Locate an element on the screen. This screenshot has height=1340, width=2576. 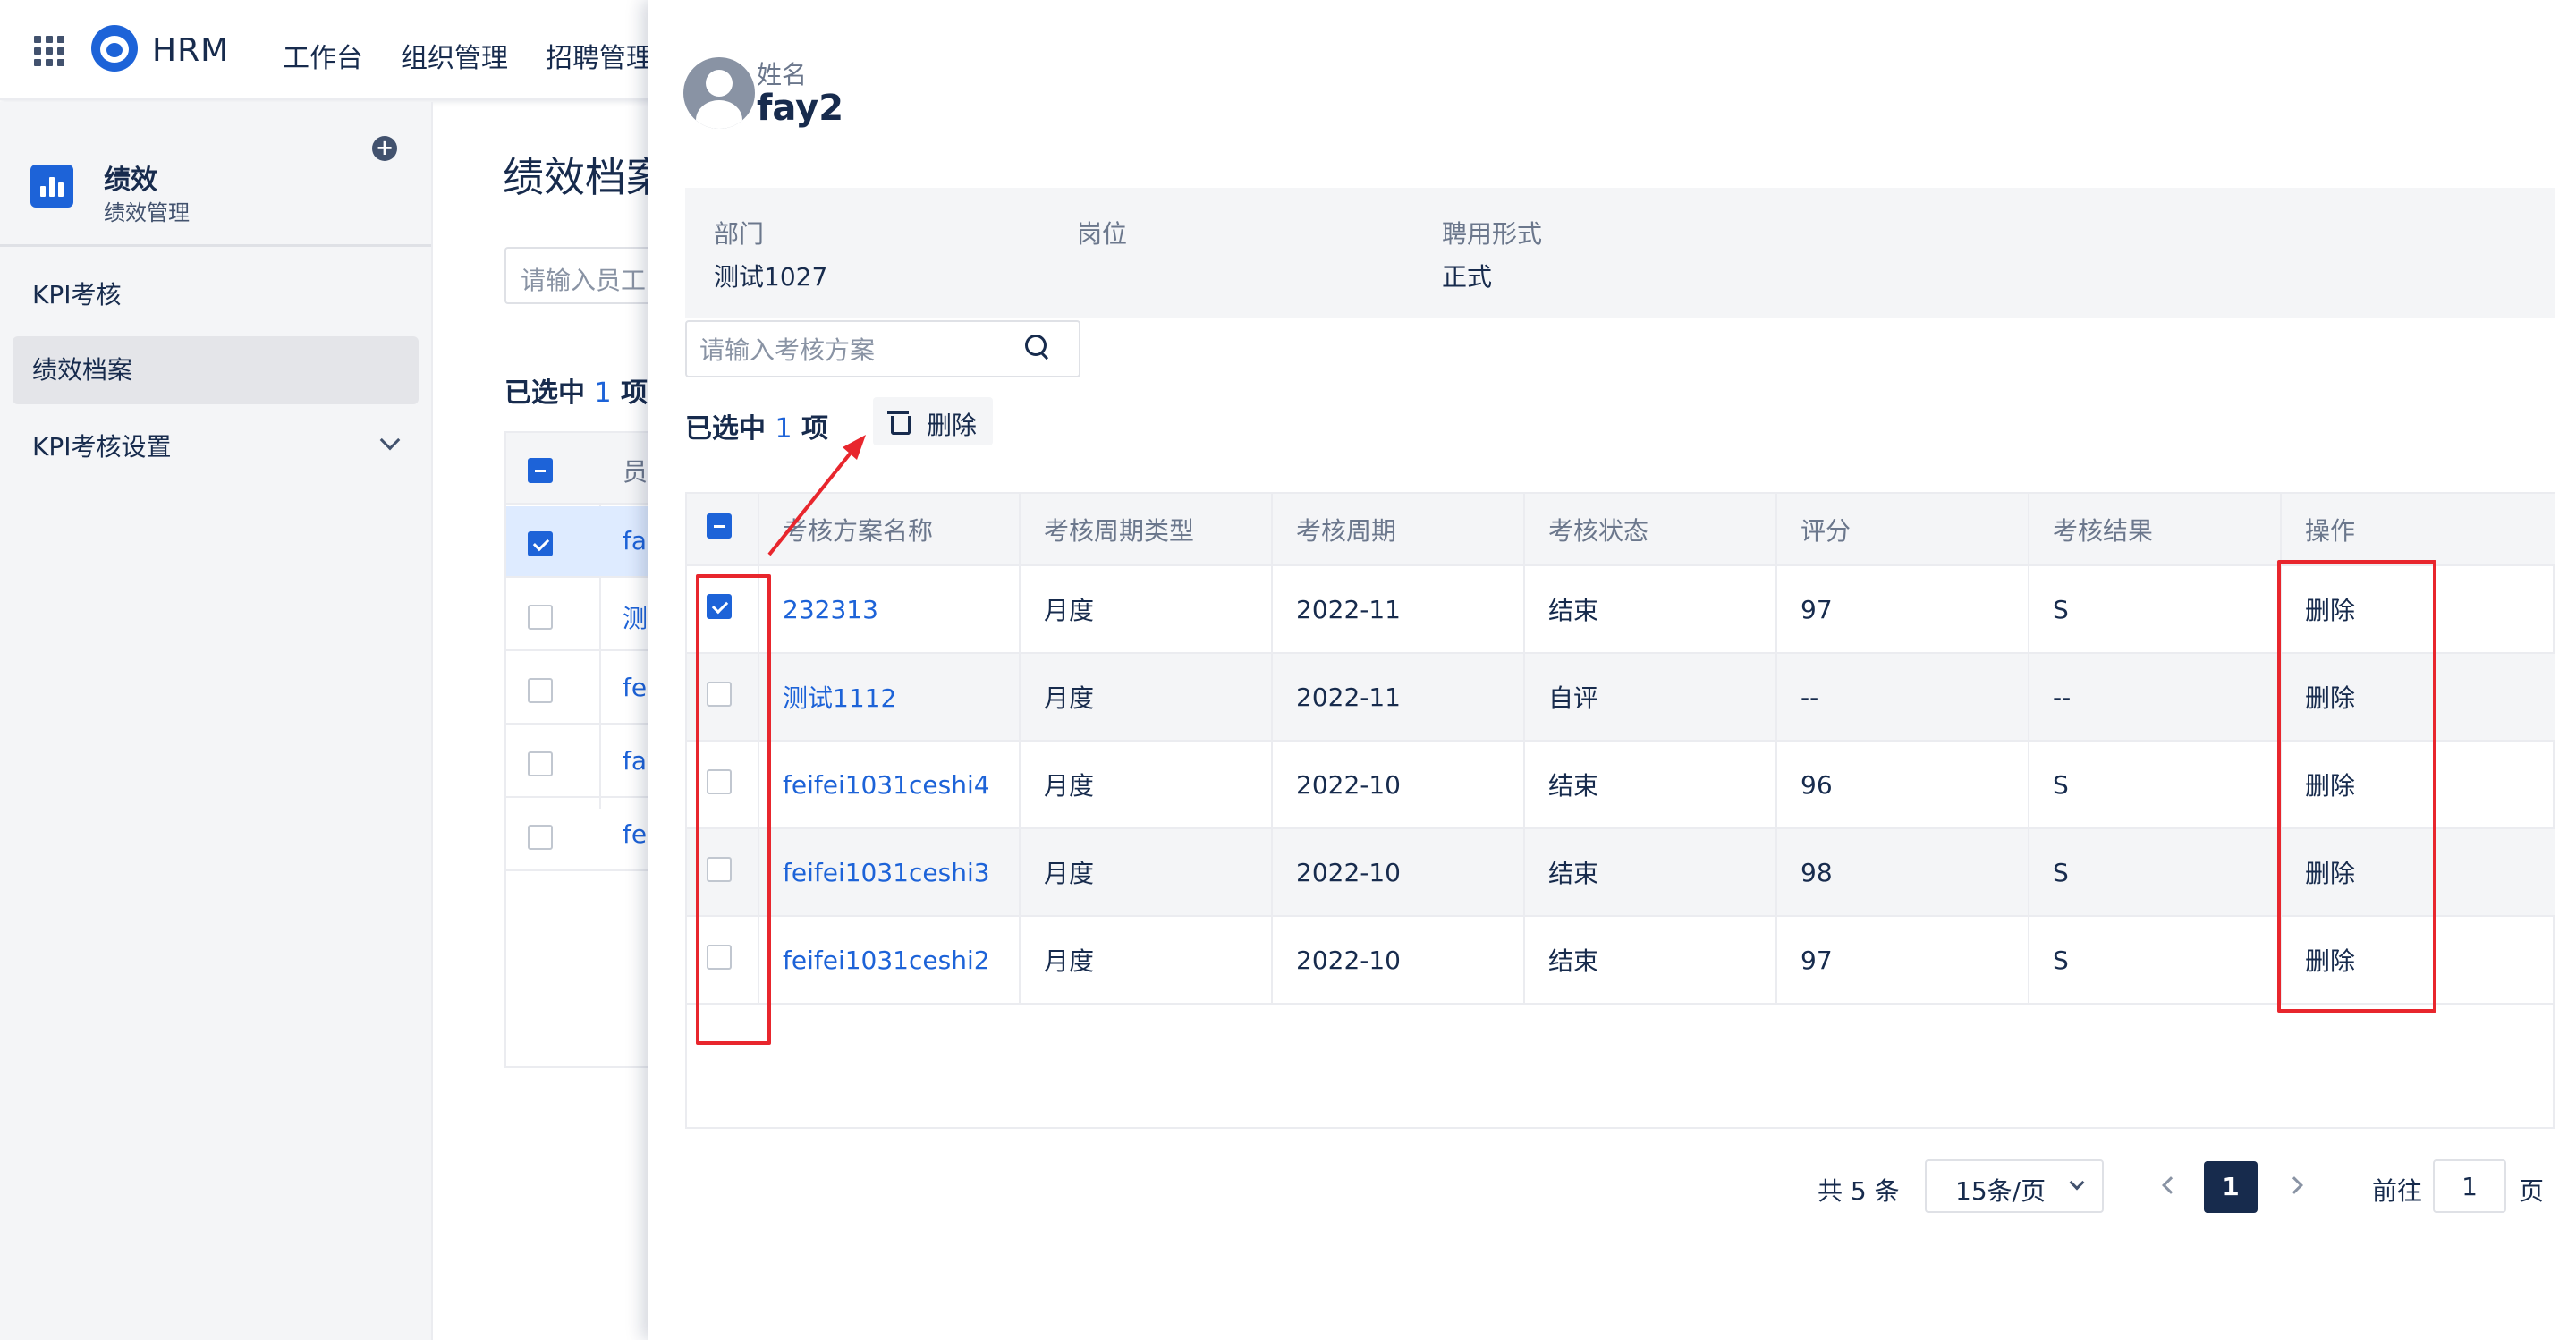
employee-table: 员 fay 测 fei fay fei is located at coordinates (576, 749).